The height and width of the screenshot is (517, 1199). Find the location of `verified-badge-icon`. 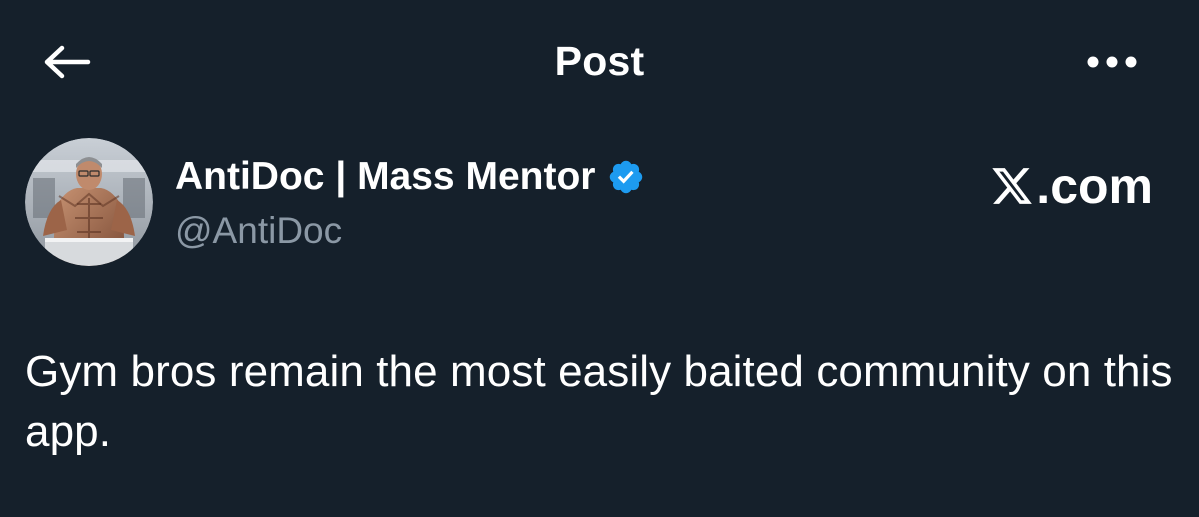

verified-badge-icon is located at coordinates (626, 177).